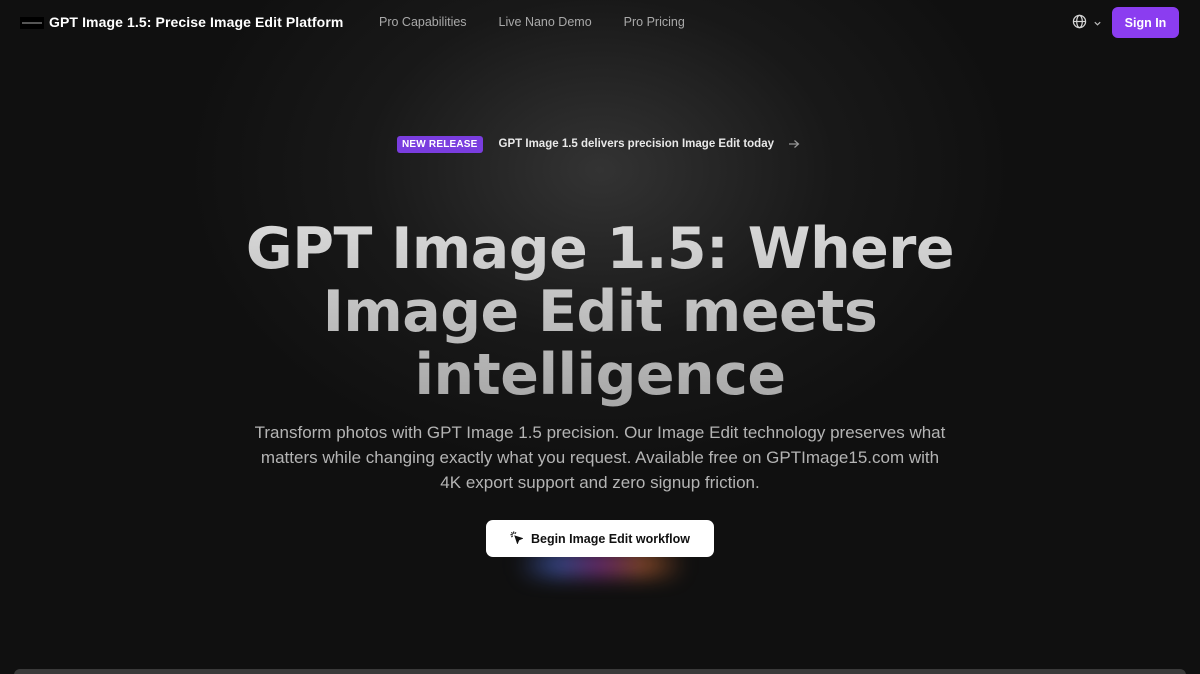 The height and width of the screenshot is (674, 1200). Describe the element at coordinates (32, 23) in the screenshot. I see `logo` at that location.